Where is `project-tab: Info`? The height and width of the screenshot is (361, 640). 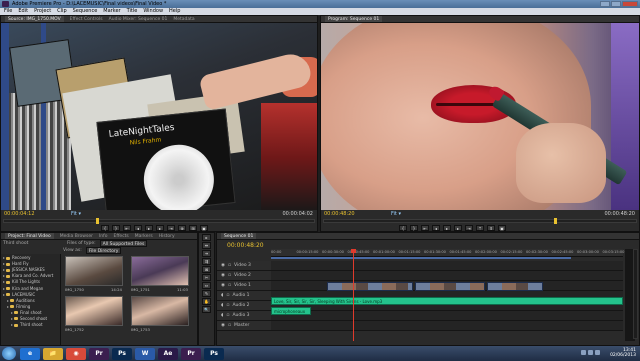
project-tab: Info is located at coordinates (103, 236).